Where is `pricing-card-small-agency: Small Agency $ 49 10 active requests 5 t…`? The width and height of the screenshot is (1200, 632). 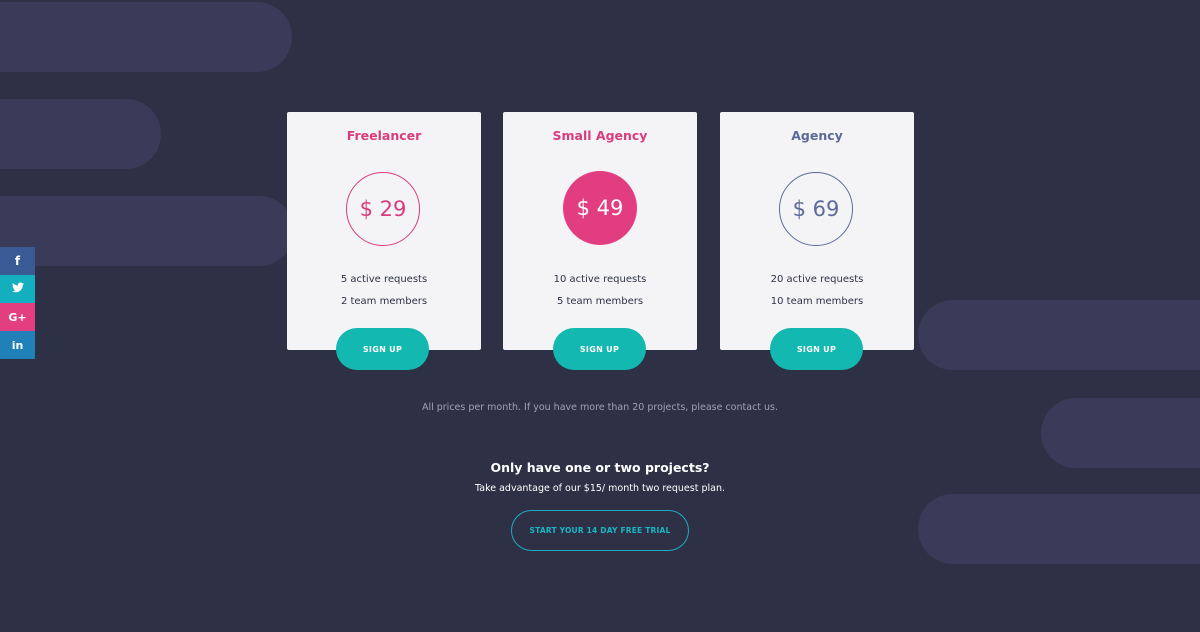
pricing-card-small-agency: Small Agency $ 49 10 active requests 5 t… is located at coordinates (600, 231).